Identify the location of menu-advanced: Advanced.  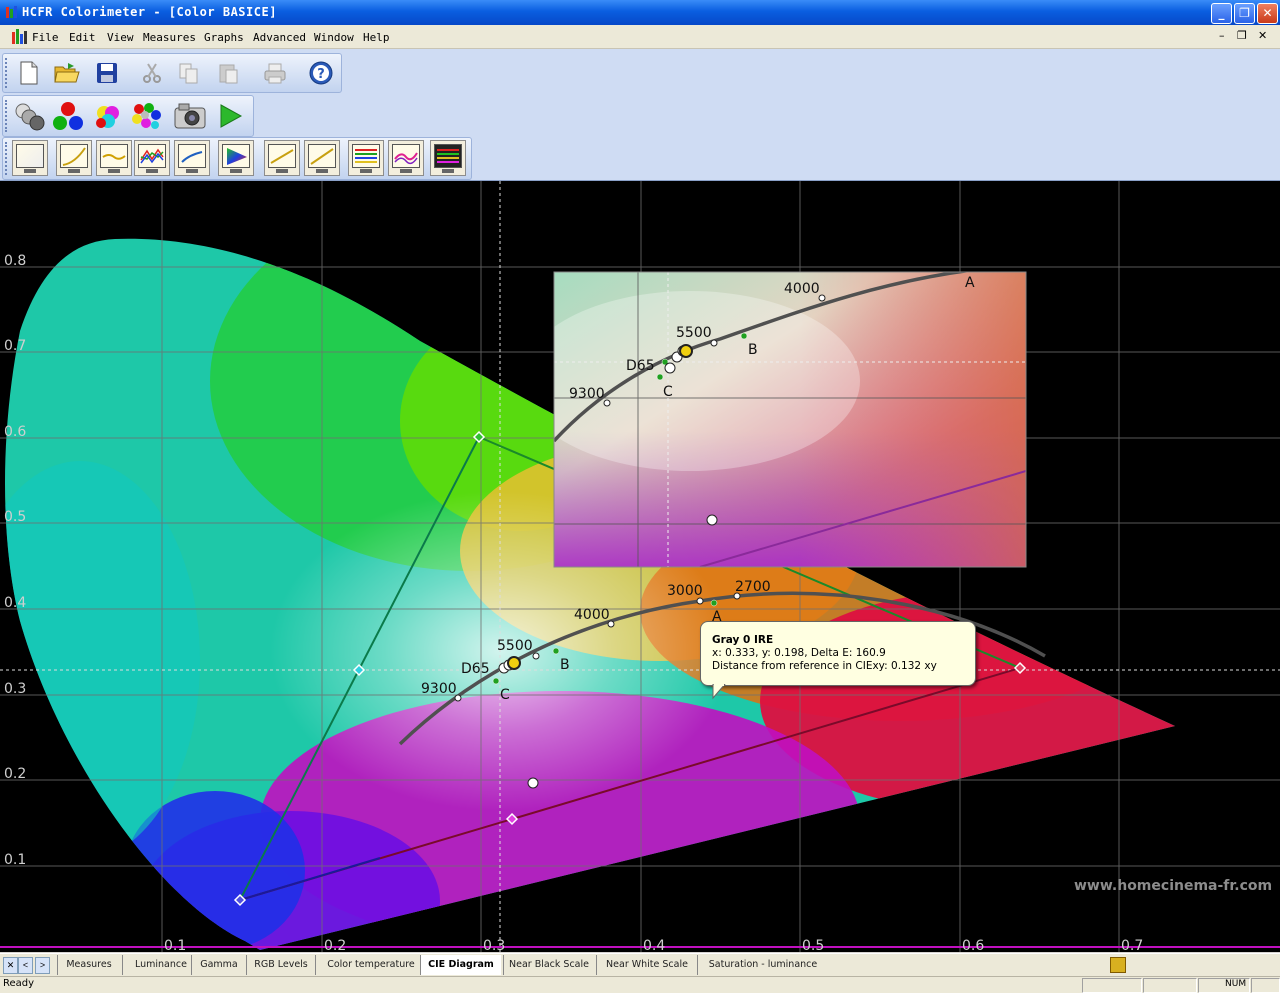
(279, 37).